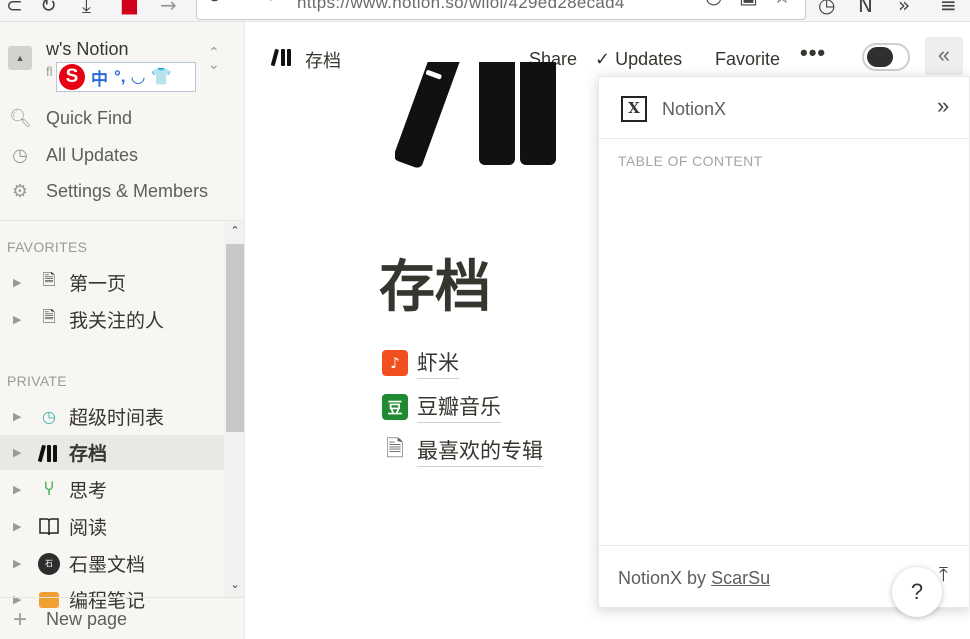  What do you see at coordinates (122, 220) in the screenshot?
I see `sidebar-divider` at bounding box center [122, 220].